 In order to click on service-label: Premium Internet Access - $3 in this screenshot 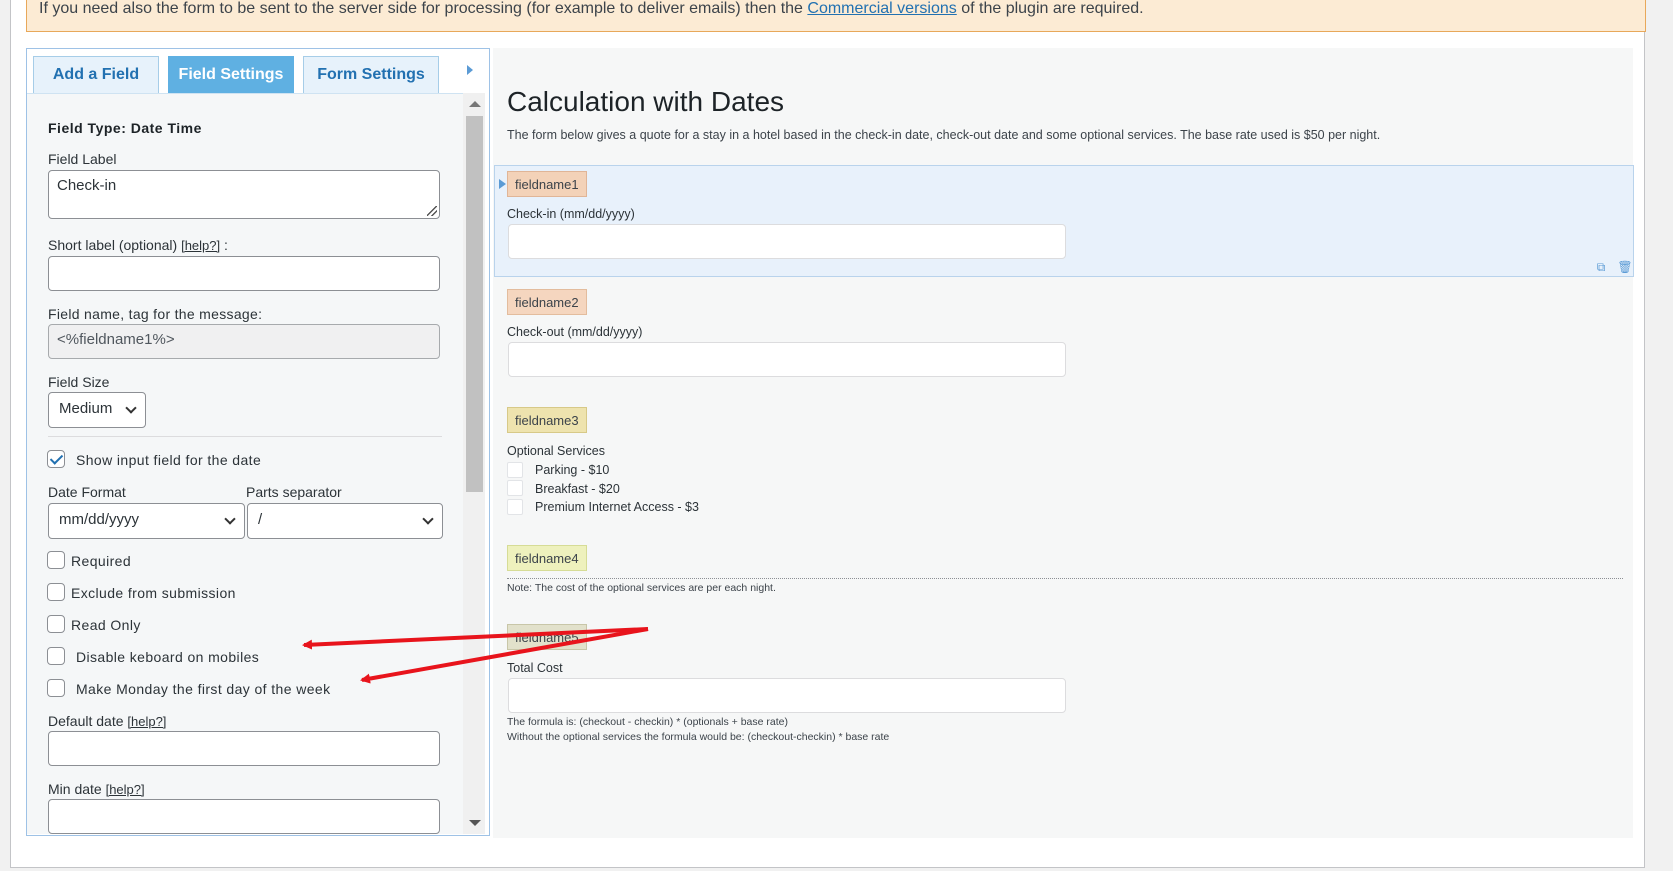, I will do `click(617, 507)`.